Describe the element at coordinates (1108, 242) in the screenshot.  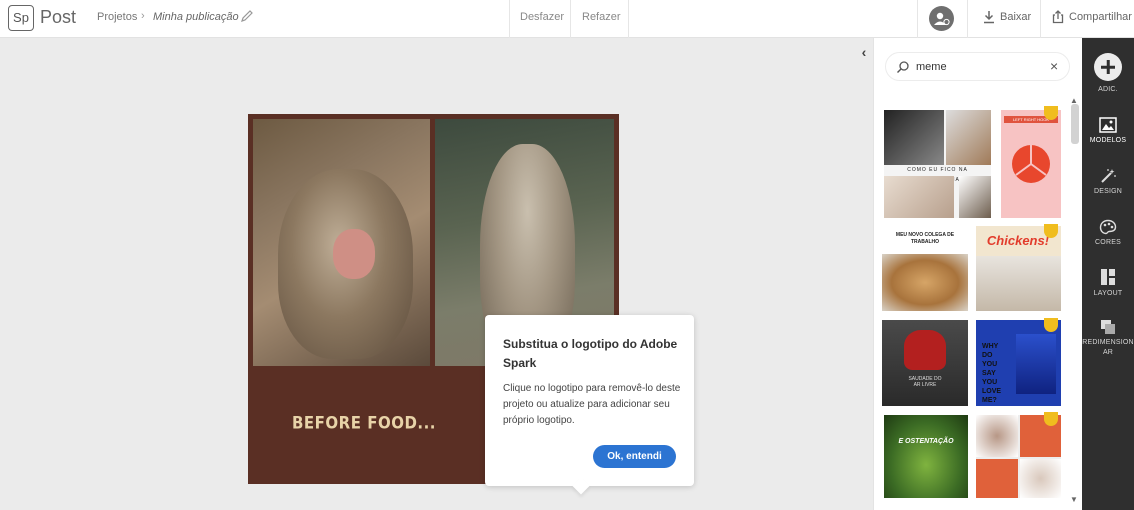
I see `sidebar-item-label: CORES` at that location.